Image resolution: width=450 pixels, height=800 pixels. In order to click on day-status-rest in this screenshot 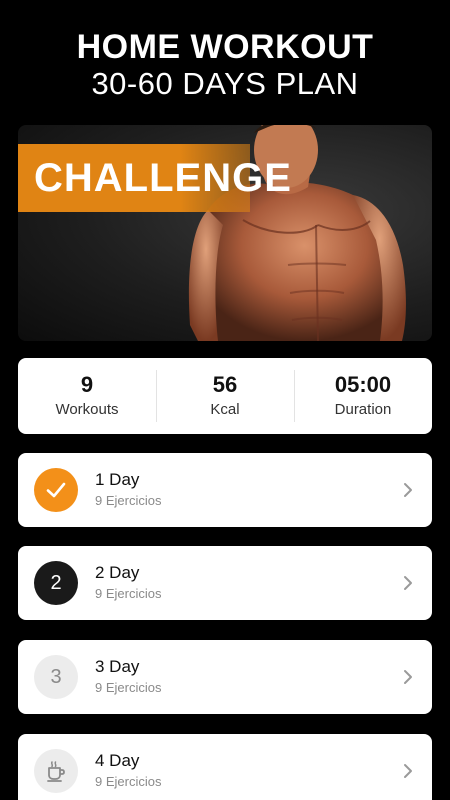, I will do `click(56, 771)`.